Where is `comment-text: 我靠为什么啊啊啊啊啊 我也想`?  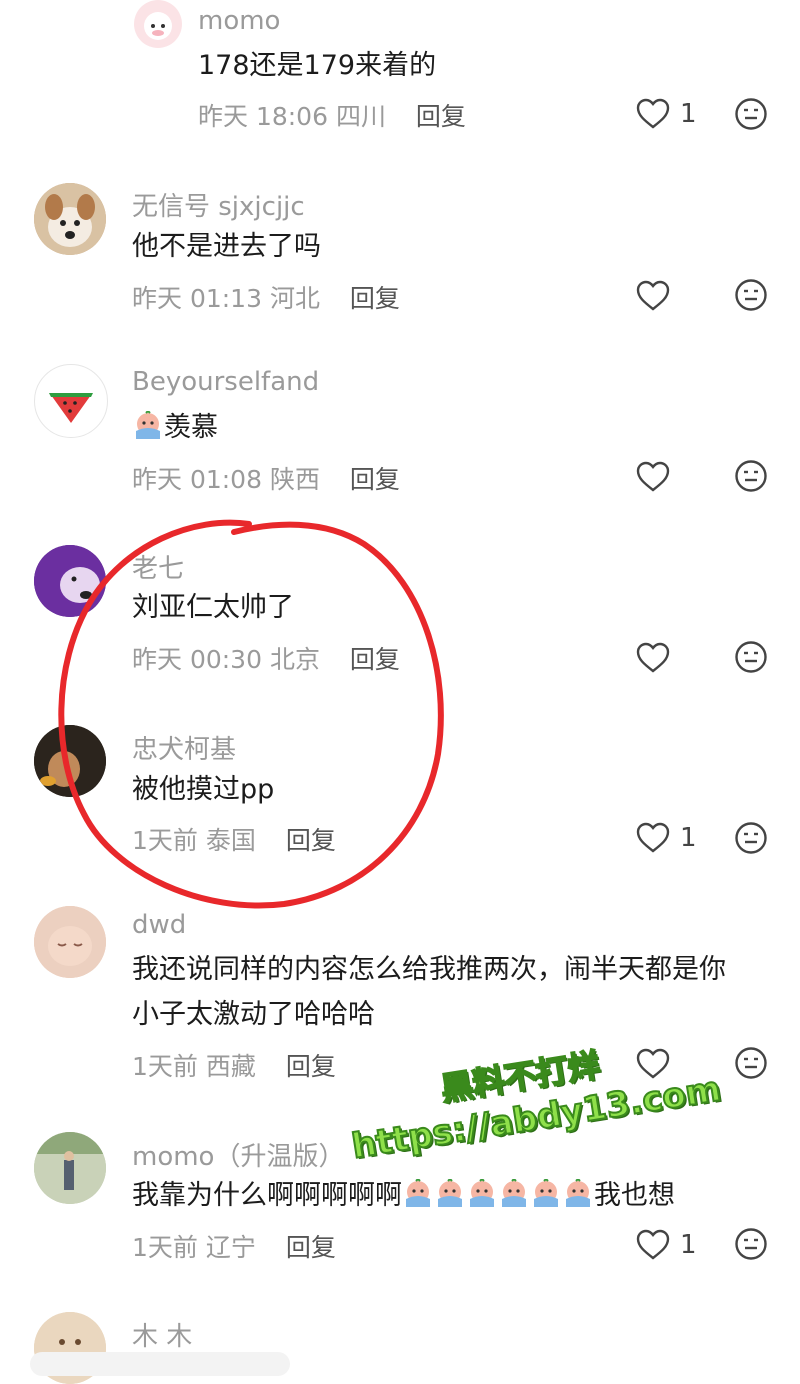 comment-text: 我靠为什么啊啊啊啊啊 我也想 is located at coordinates (403, 1196).